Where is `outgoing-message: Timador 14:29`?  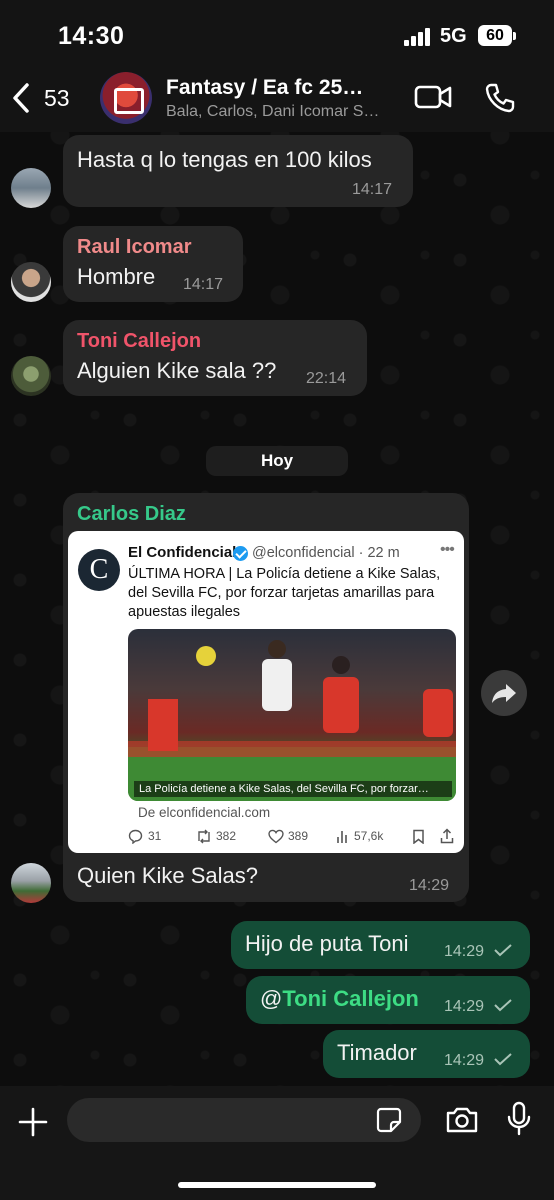
outgoing-message: Timador 14:29 is located at coordinates (426, 1054).